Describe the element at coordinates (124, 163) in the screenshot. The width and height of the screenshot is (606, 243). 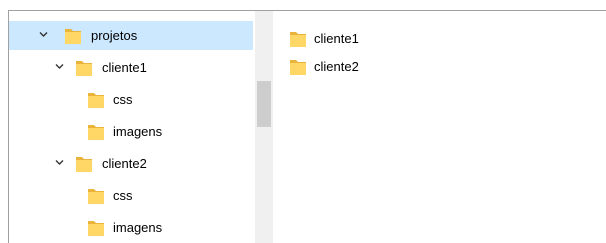
I see `tree-item-label: cliente2` at that location.